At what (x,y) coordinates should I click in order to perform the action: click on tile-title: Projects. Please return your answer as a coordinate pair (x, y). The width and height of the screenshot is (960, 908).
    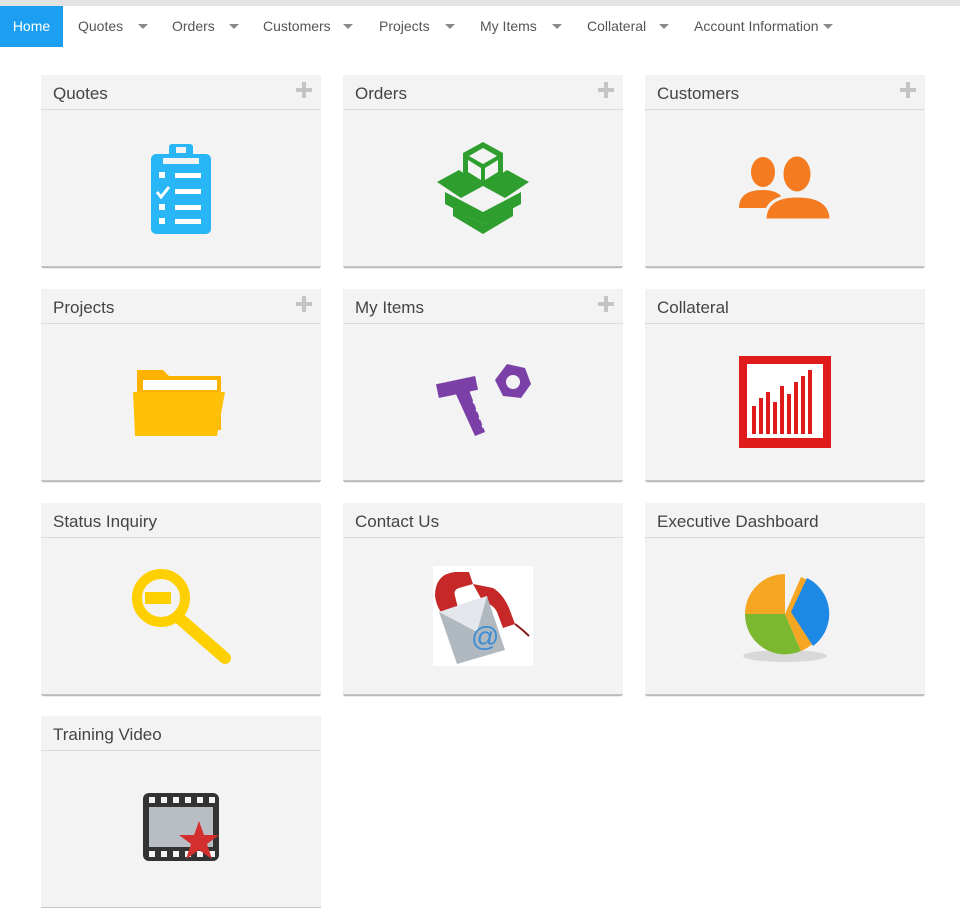
    Looking at the image, I should click on (84, 307).